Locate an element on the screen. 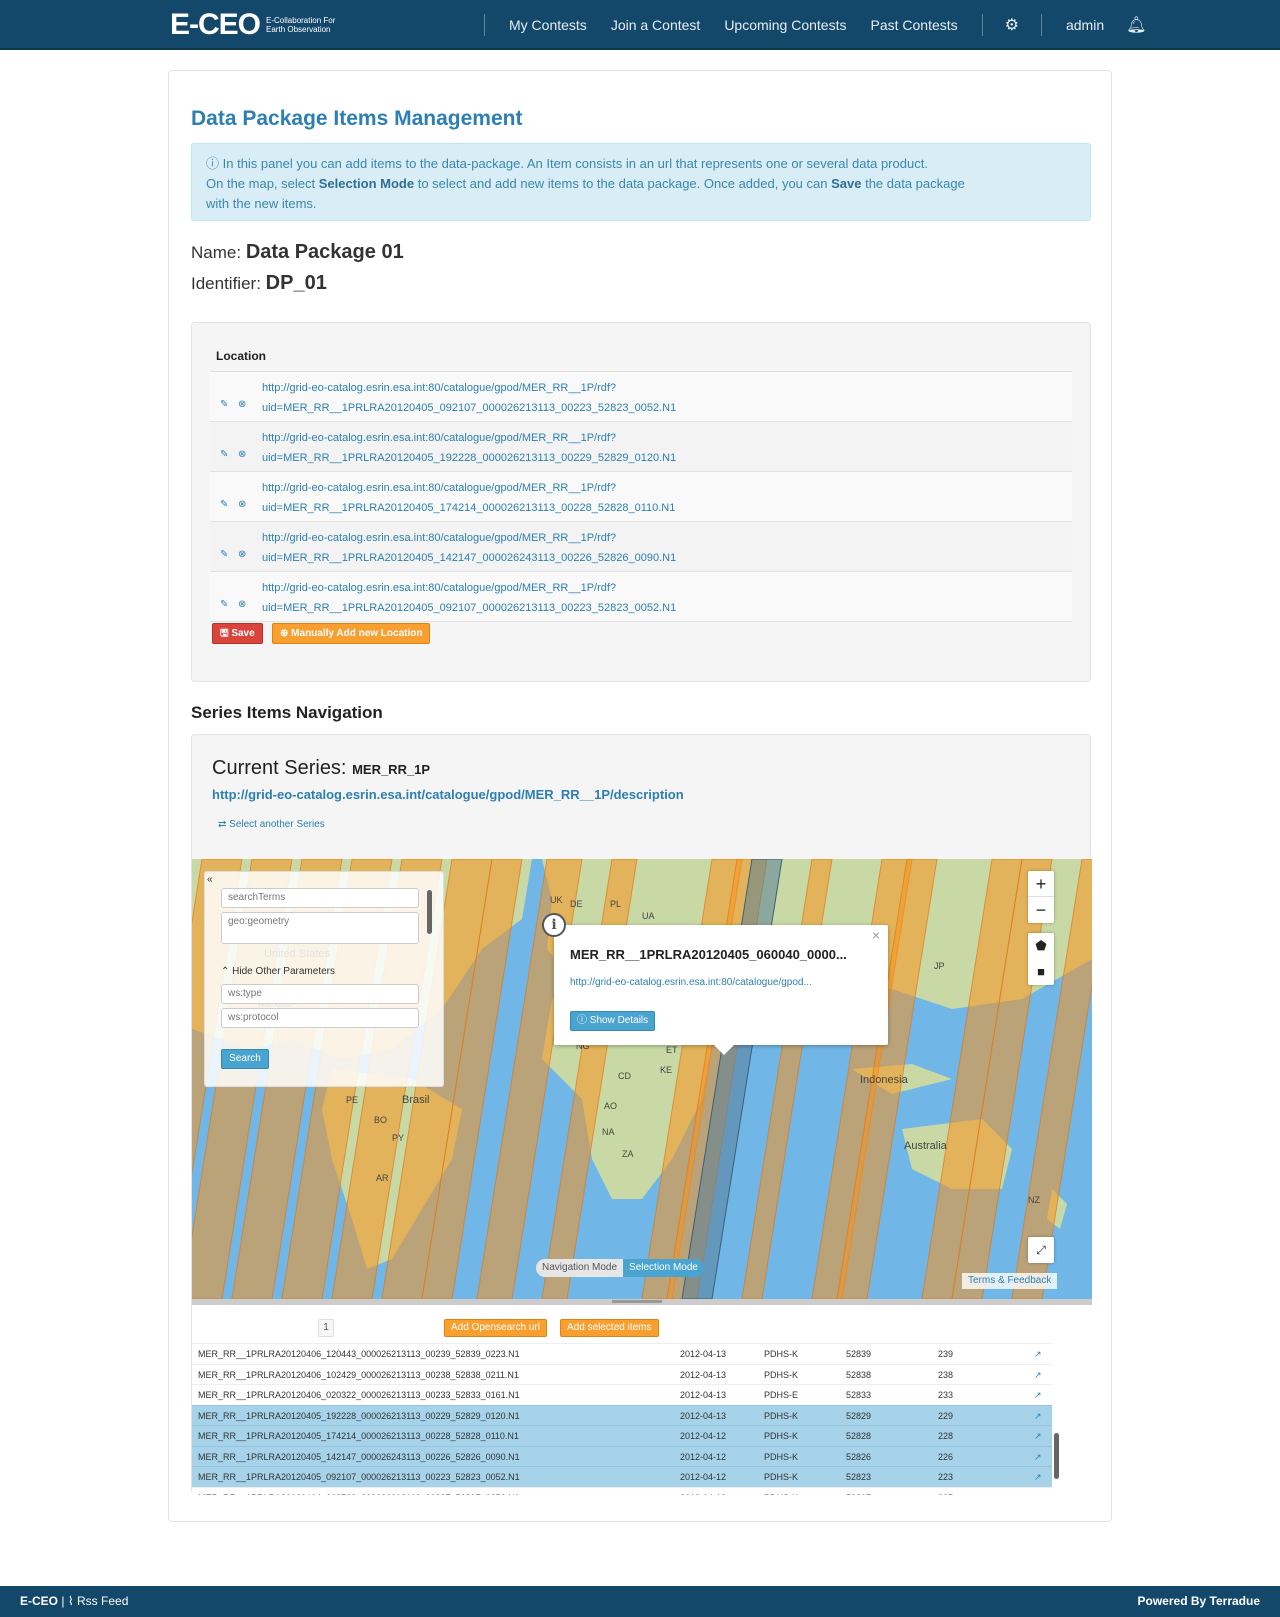 The image size is (1280, 1617). user-menu: admin is located at coordinates (1085, 25).